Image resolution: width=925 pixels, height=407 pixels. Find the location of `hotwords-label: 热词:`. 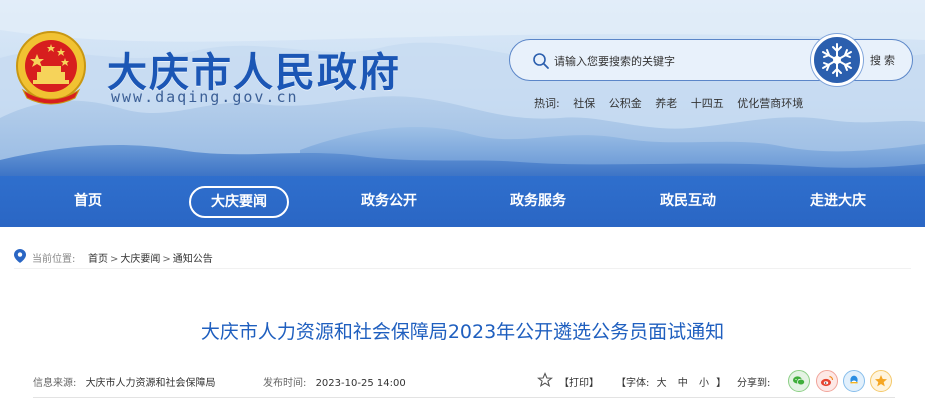

hotwords-label: 热词: is located at coordinates (547, 103).